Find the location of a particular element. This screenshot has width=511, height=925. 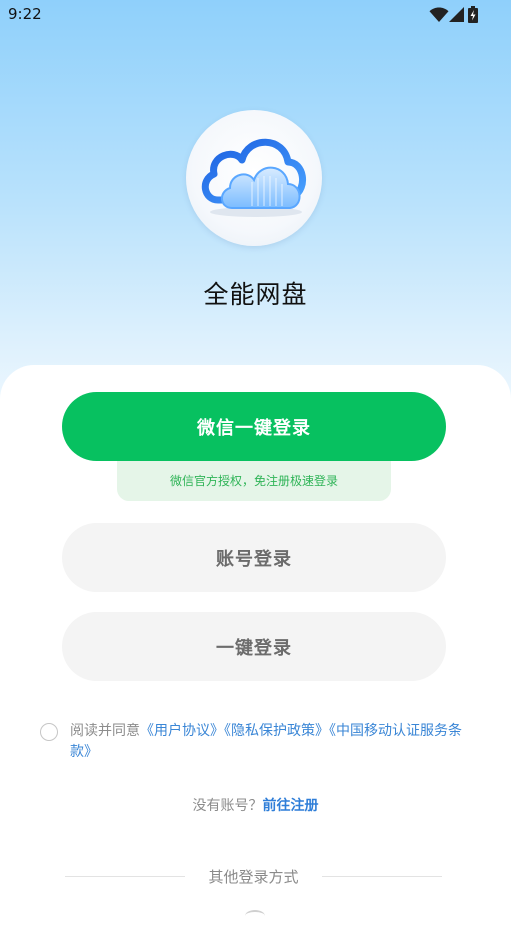

status-time: 9:22 is located at coordinates (25, 14).